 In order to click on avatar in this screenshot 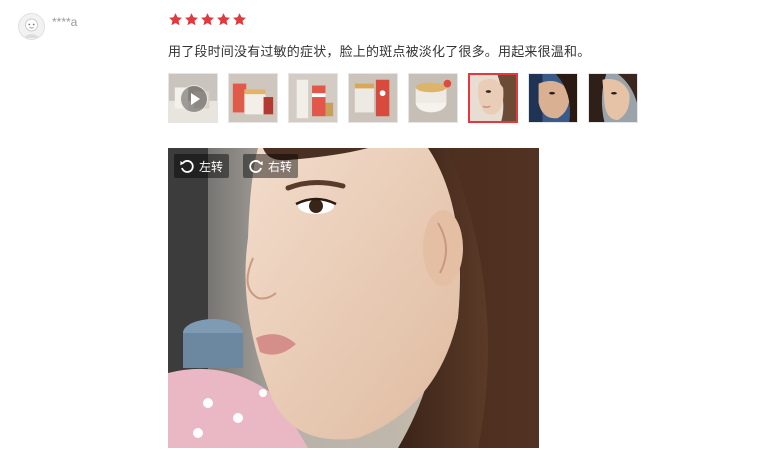, I will do `click(31, 26)`.